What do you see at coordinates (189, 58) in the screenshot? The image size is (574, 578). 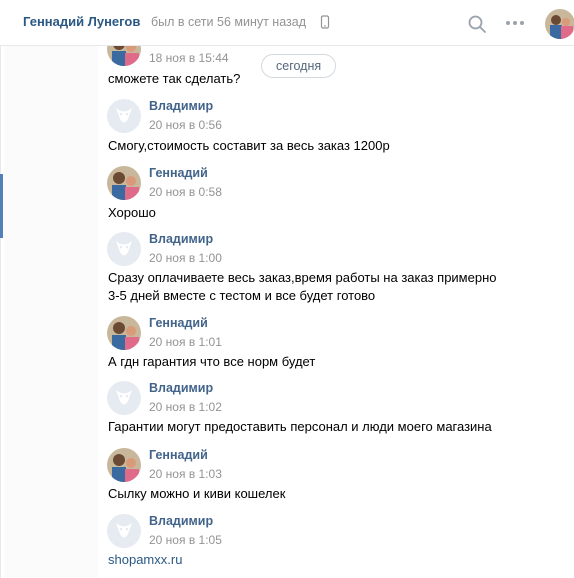 I see `message-time: 18 ноя в 15:44` at bounding box center [189, 58].